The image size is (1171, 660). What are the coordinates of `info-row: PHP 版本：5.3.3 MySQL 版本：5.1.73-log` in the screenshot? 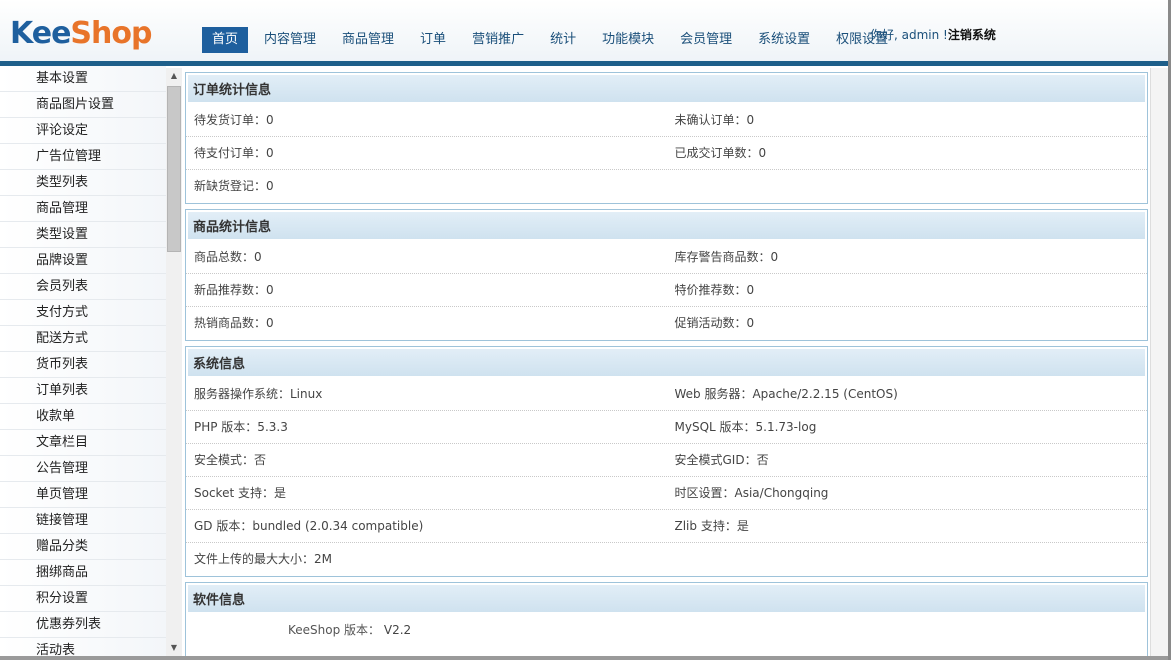 It's located at (666, 427).